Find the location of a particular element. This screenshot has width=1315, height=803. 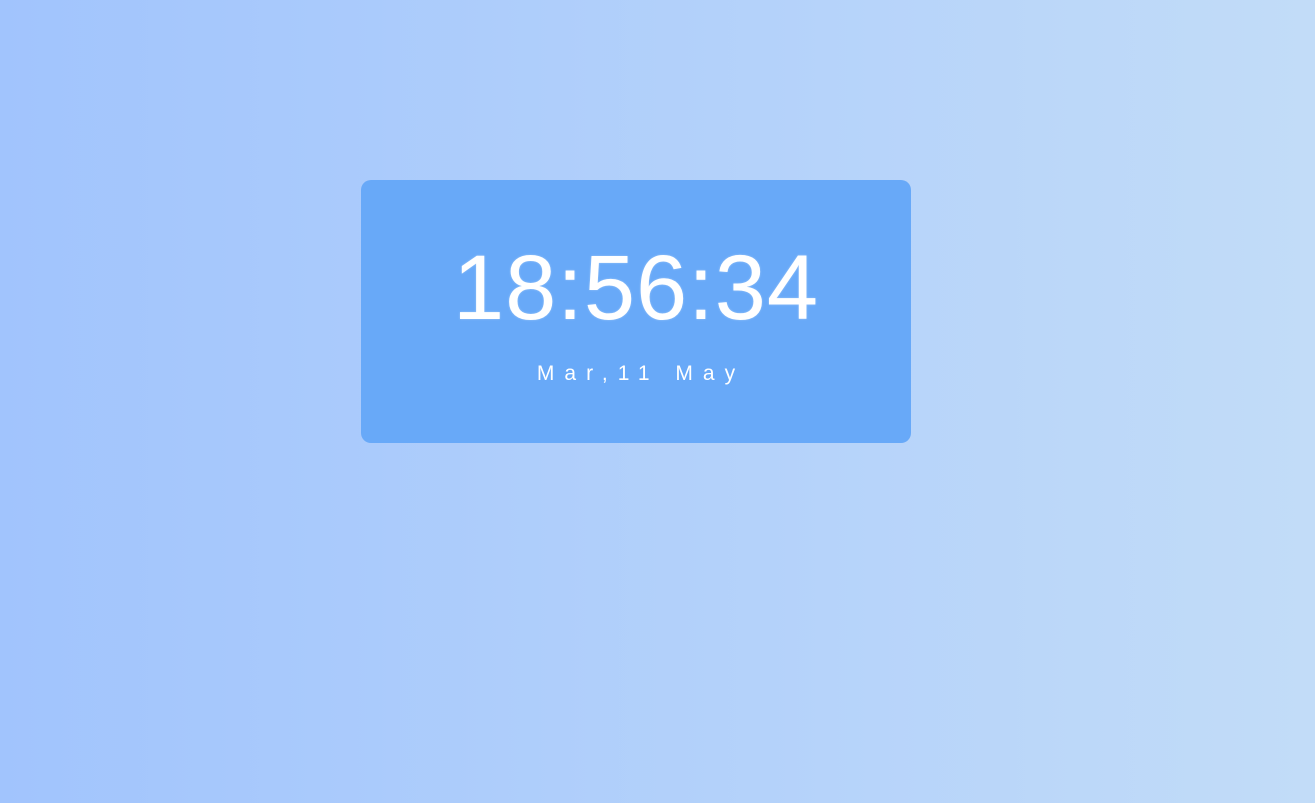

clock-card: 18:56:34 Mar,11 May is located at coordinates (636, 311).